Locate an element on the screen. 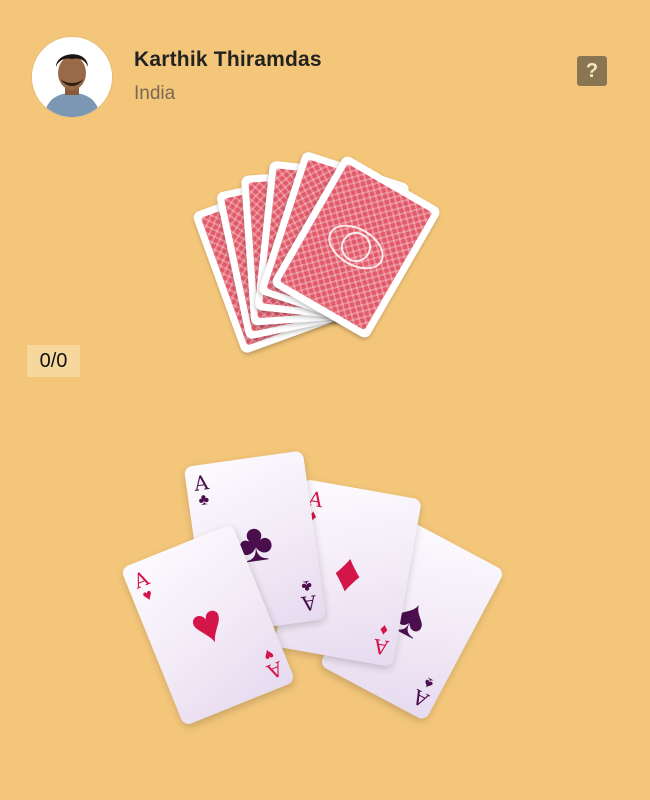  person-icon is located at coordinates (72, 77).